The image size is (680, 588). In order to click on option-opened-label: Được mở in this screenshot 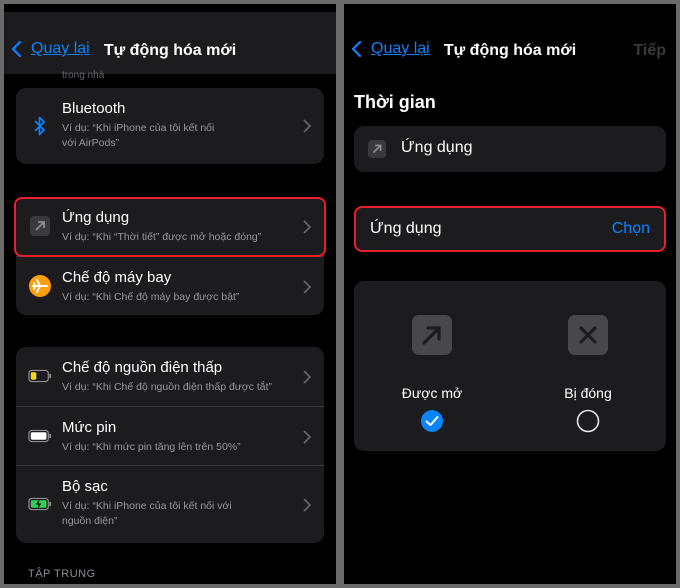, I will do `click(432, 393)`.